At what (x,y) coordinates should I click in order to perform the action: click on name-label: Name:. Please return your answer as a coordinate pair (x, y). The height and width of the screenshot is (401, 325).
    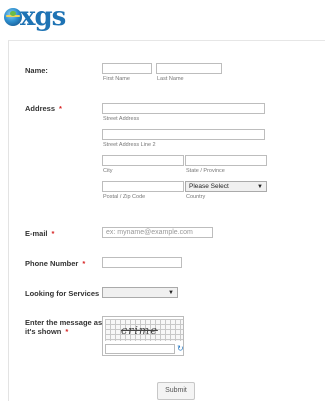
    Looking at the image, I should click on (36, 70).